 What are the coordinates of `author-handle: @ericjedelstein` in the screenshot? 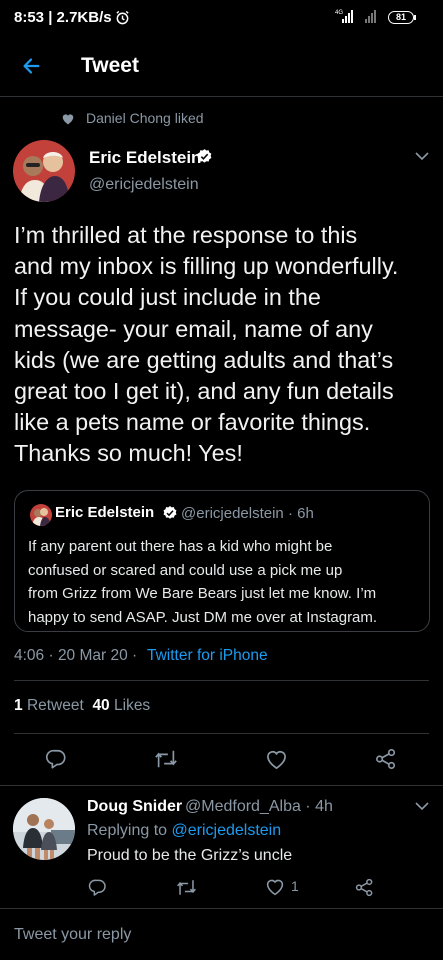 It's located at (144, 185).